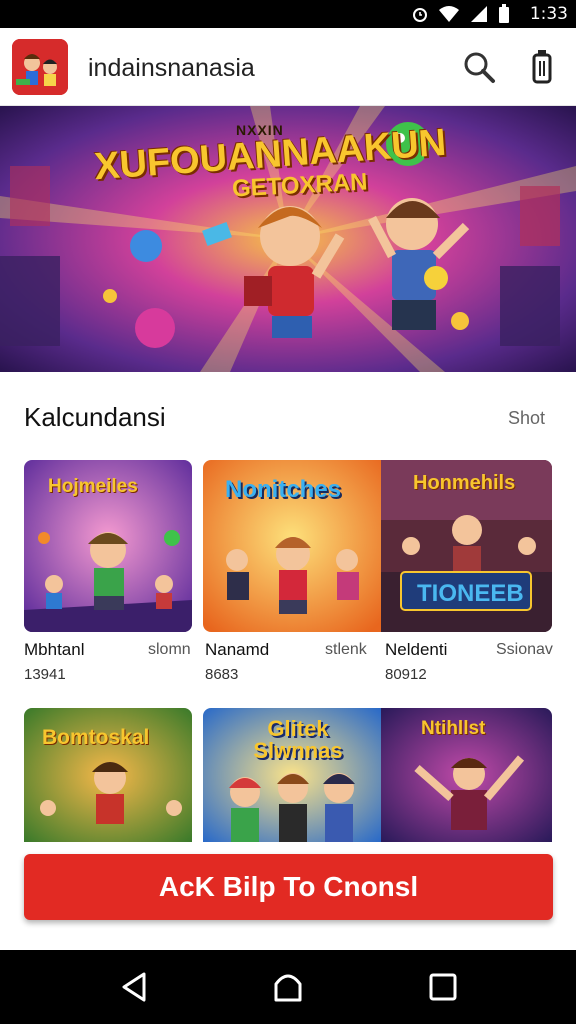  Describe the element at coordinates (169, 649) in the screenshot. I see `game-card-1-meta: slomn` at that location.